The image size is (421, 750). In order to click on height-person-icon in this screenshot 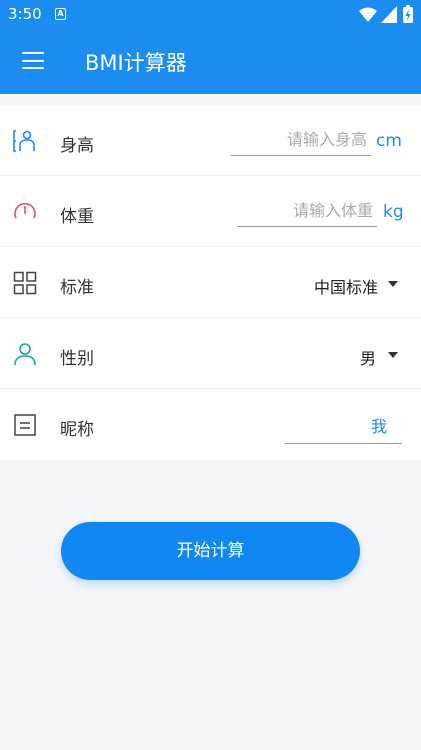, I will do `click(24, 141)`.